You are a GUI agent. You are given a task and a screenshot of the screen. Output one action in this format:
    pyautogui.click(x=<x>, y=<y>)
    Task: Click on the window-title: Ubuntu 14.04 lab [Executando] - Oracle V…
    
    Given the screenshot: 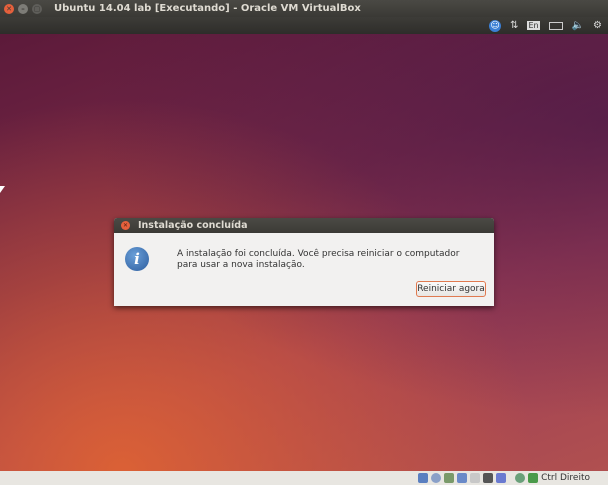 What is the action you would take?
    pyautogui.click(x=207, y=8)
    